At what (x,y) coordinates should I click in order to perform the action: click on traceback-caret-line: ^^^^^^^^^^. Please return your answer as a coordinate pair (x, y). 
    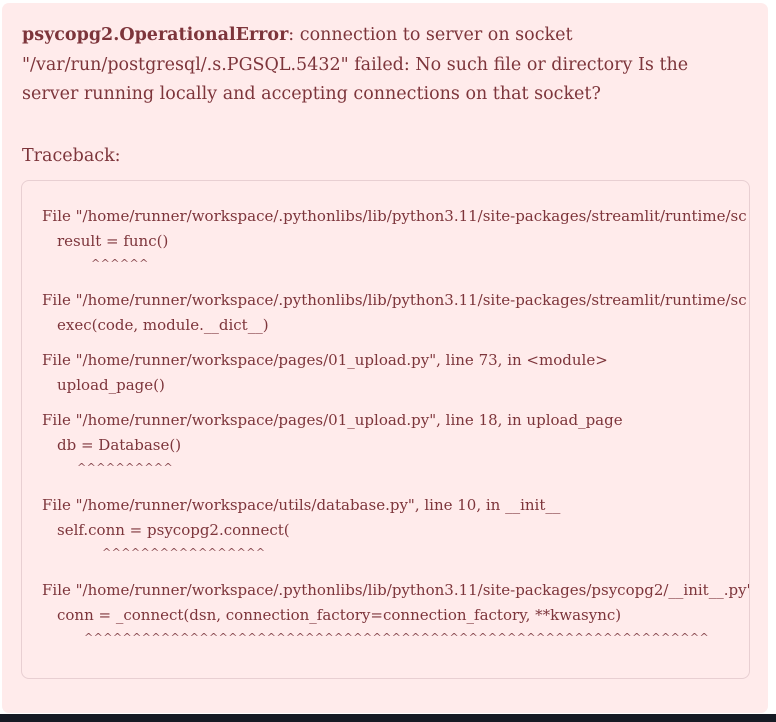
    Looking at the image, I should click on (125, 467).